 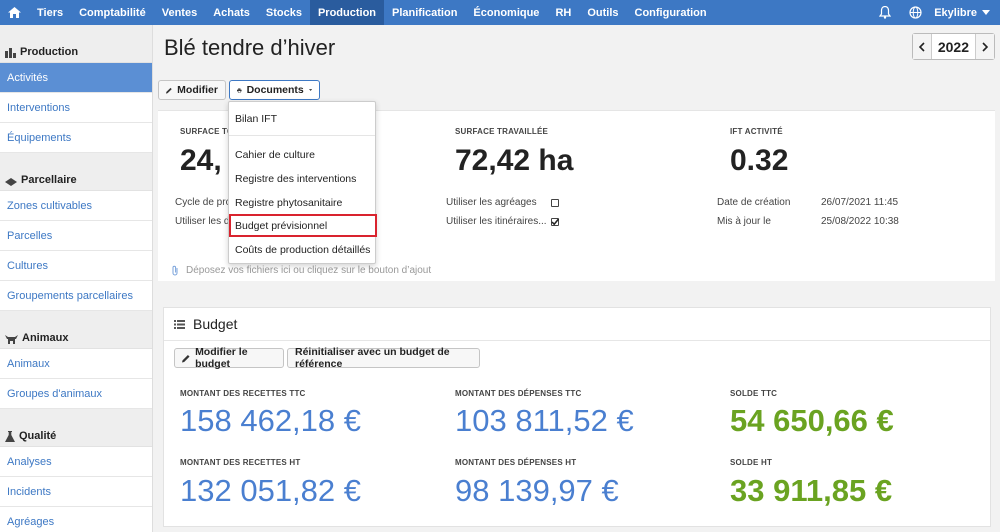 What do you see at coordinates (221, 358) in the screenshot?
I see `edit-budget-label: Modifier le budget` at bounding box center [221, 358].